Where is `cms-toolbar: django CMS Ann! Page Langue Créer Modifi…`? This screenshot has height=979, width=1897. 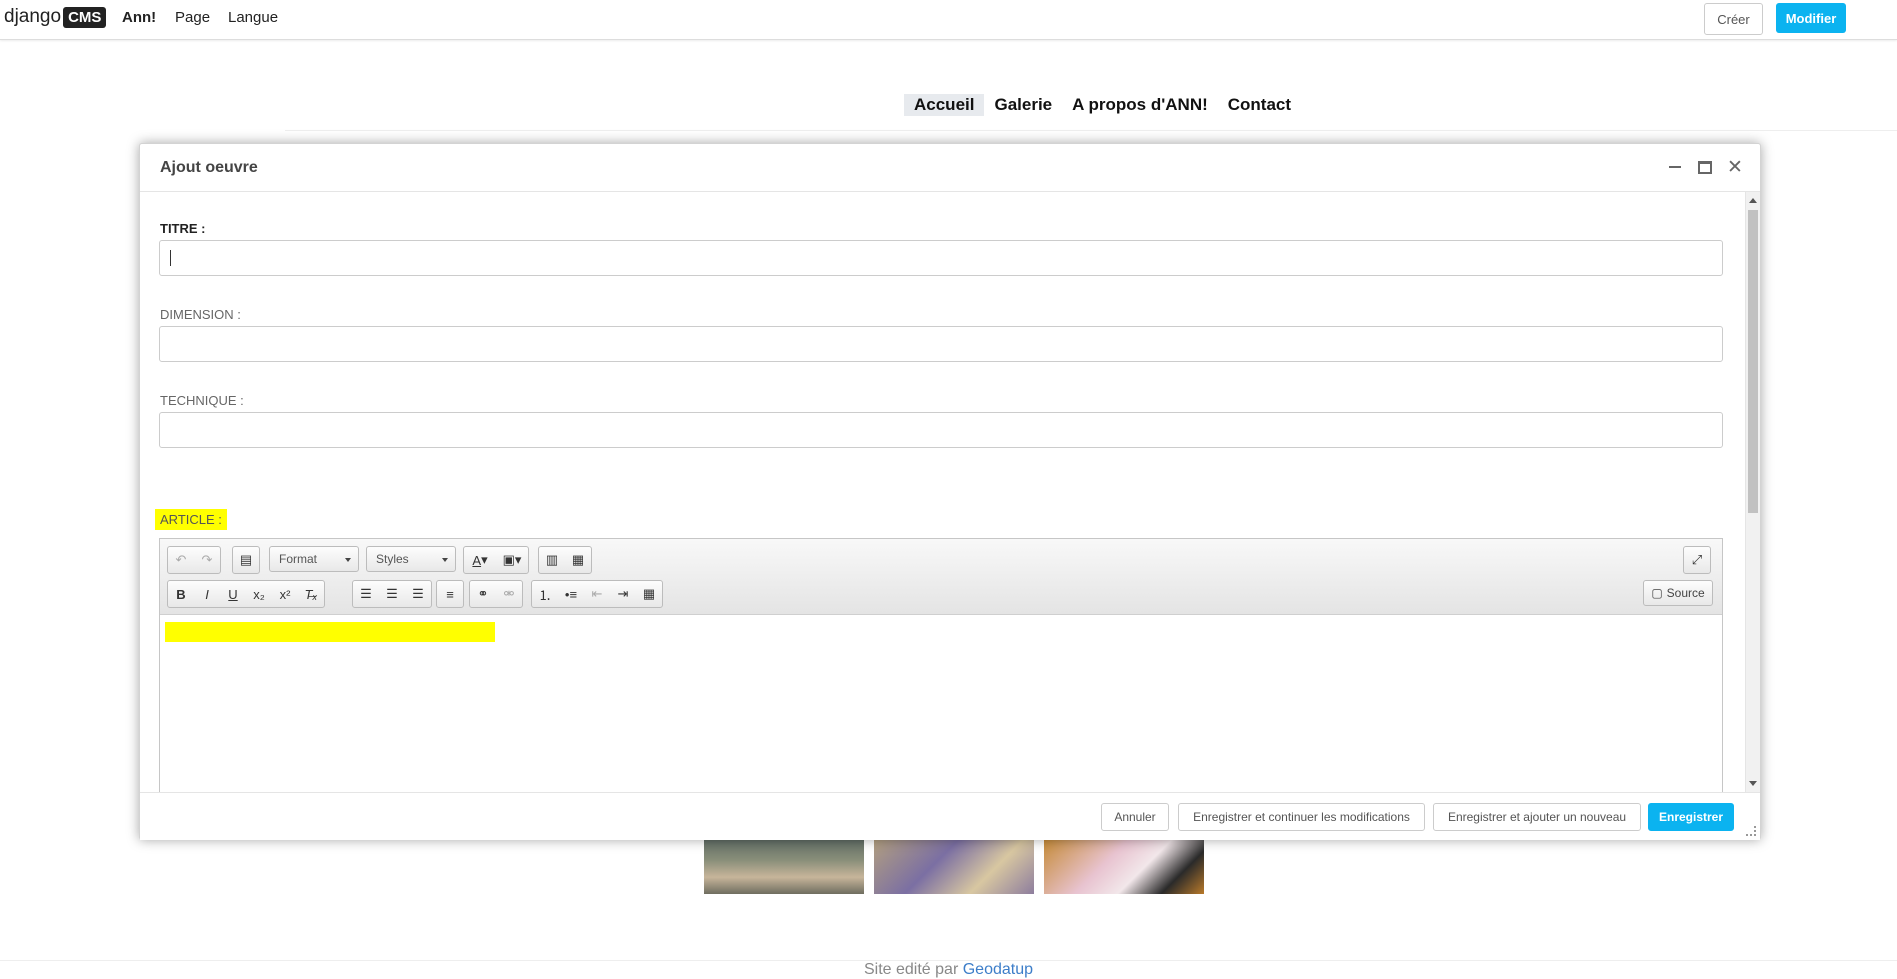
cms-toolbar: django CMS Ann! Page Langue Créer Modifi… is located at coordinates (948, 20).